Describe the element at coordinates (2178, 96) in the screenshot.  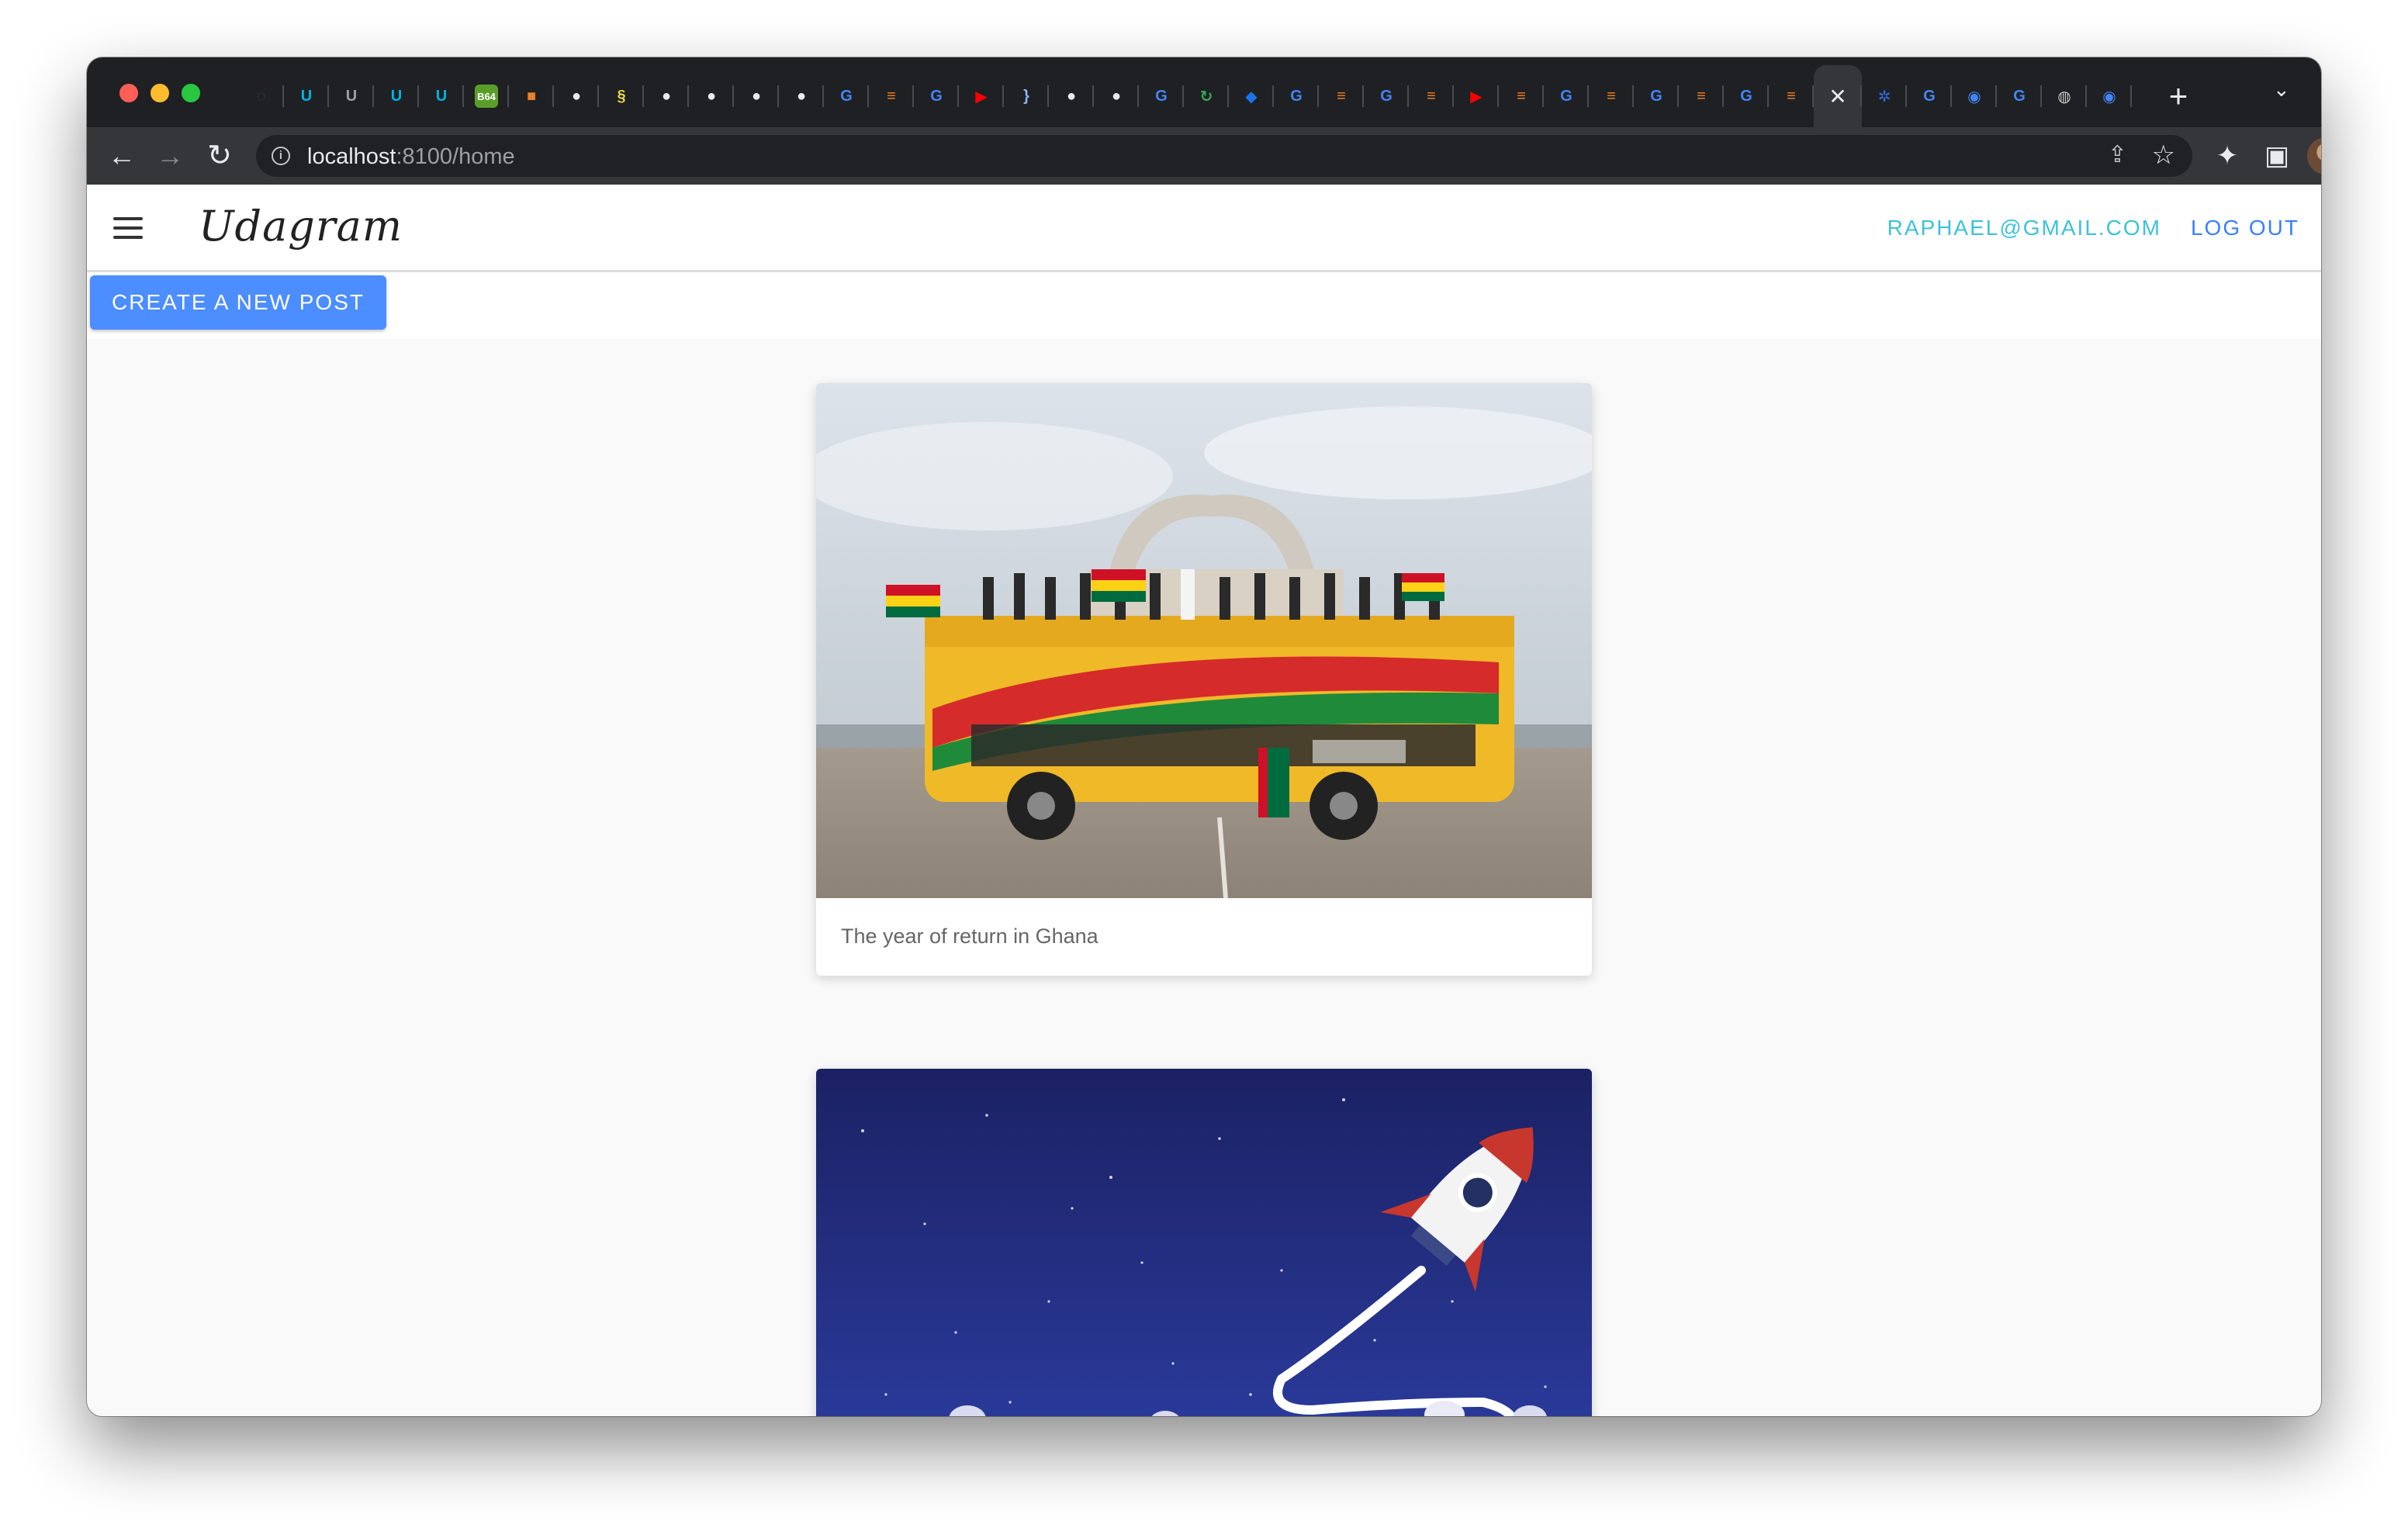
I see `new-tab-button: +` at that location.